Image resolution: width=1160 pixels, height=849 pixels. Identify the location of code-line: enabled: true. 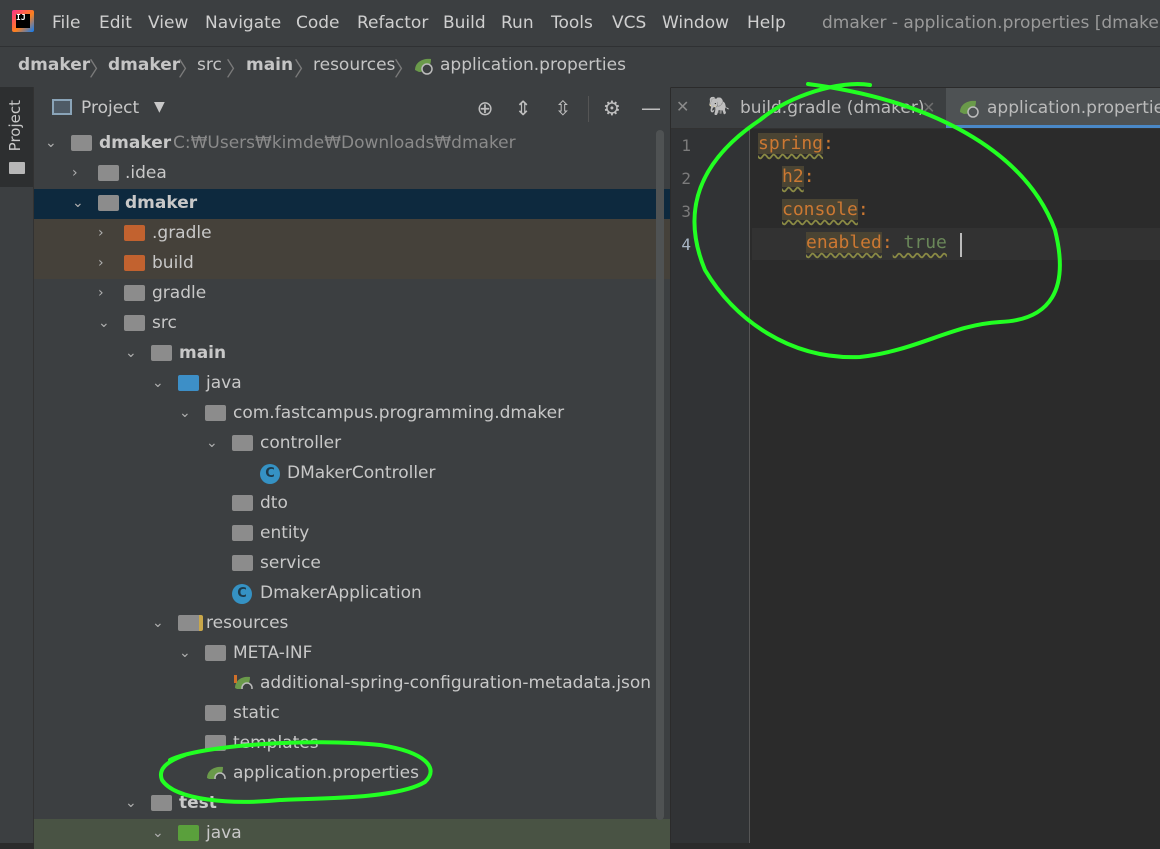
(876, 242).